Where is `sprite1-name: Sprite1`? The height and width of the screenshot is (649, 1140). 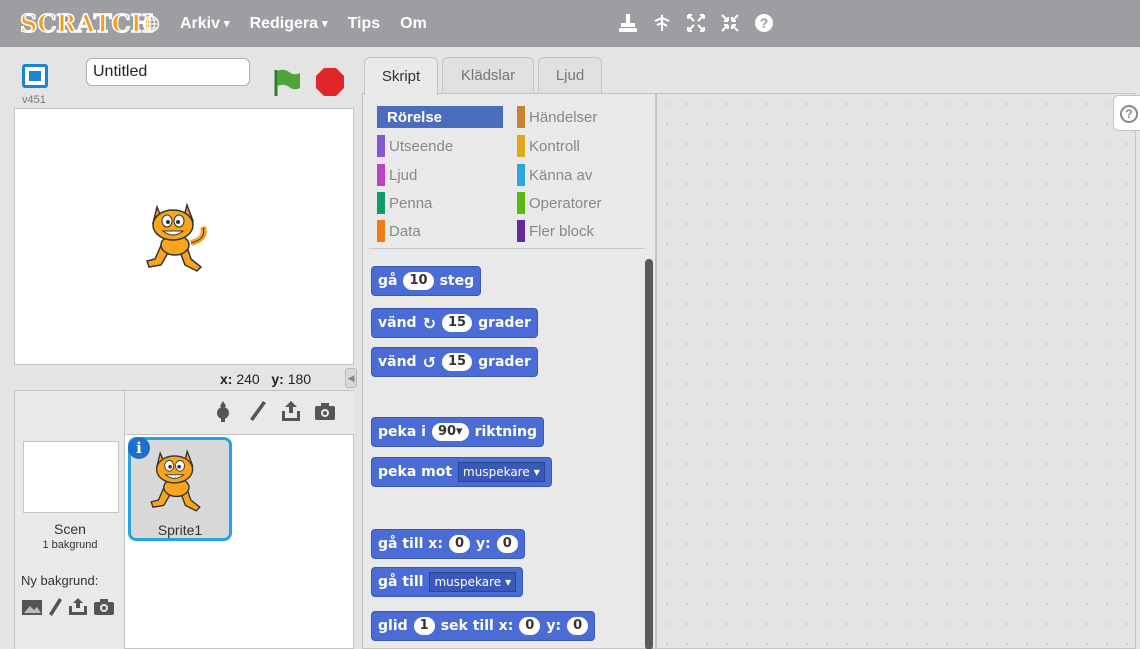
sprite1-name: Sprite1 is located at coordinates (180, 530).